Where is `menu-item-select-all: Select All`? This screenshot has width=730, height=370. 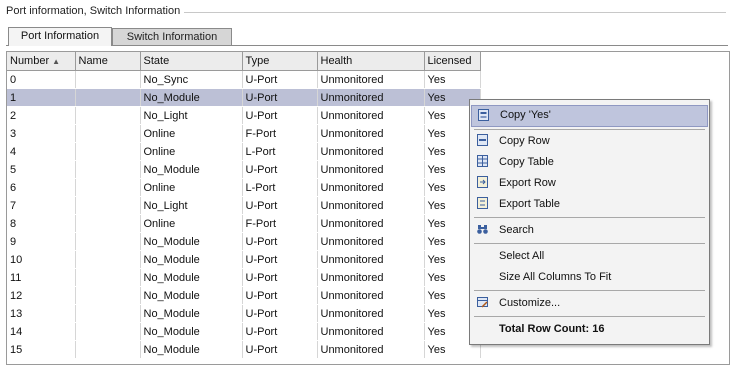 menu-item-select-all: Select All is located at coordinates (589, 256).